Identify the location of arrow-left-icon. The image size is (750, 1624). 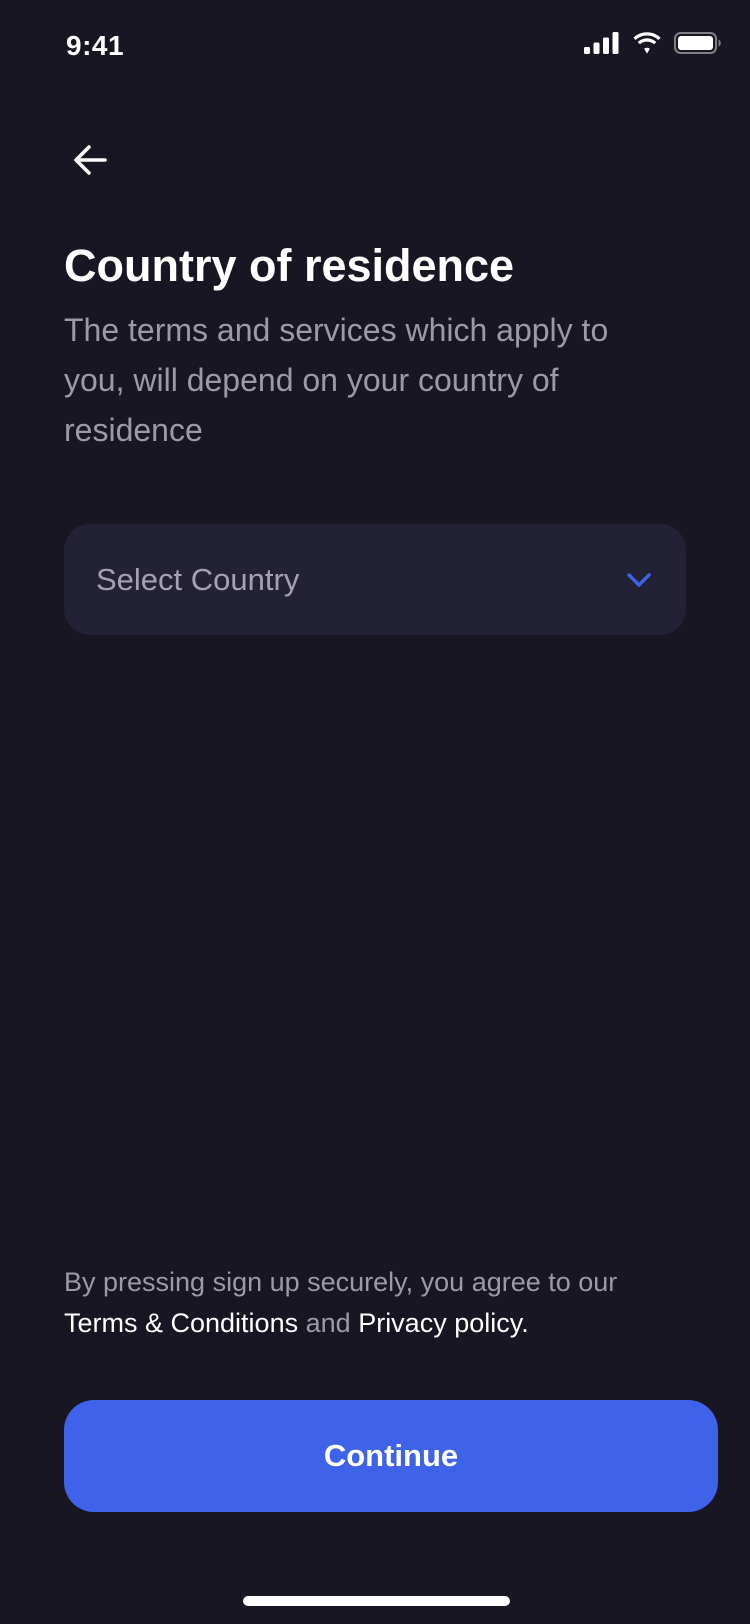
(90, 162).